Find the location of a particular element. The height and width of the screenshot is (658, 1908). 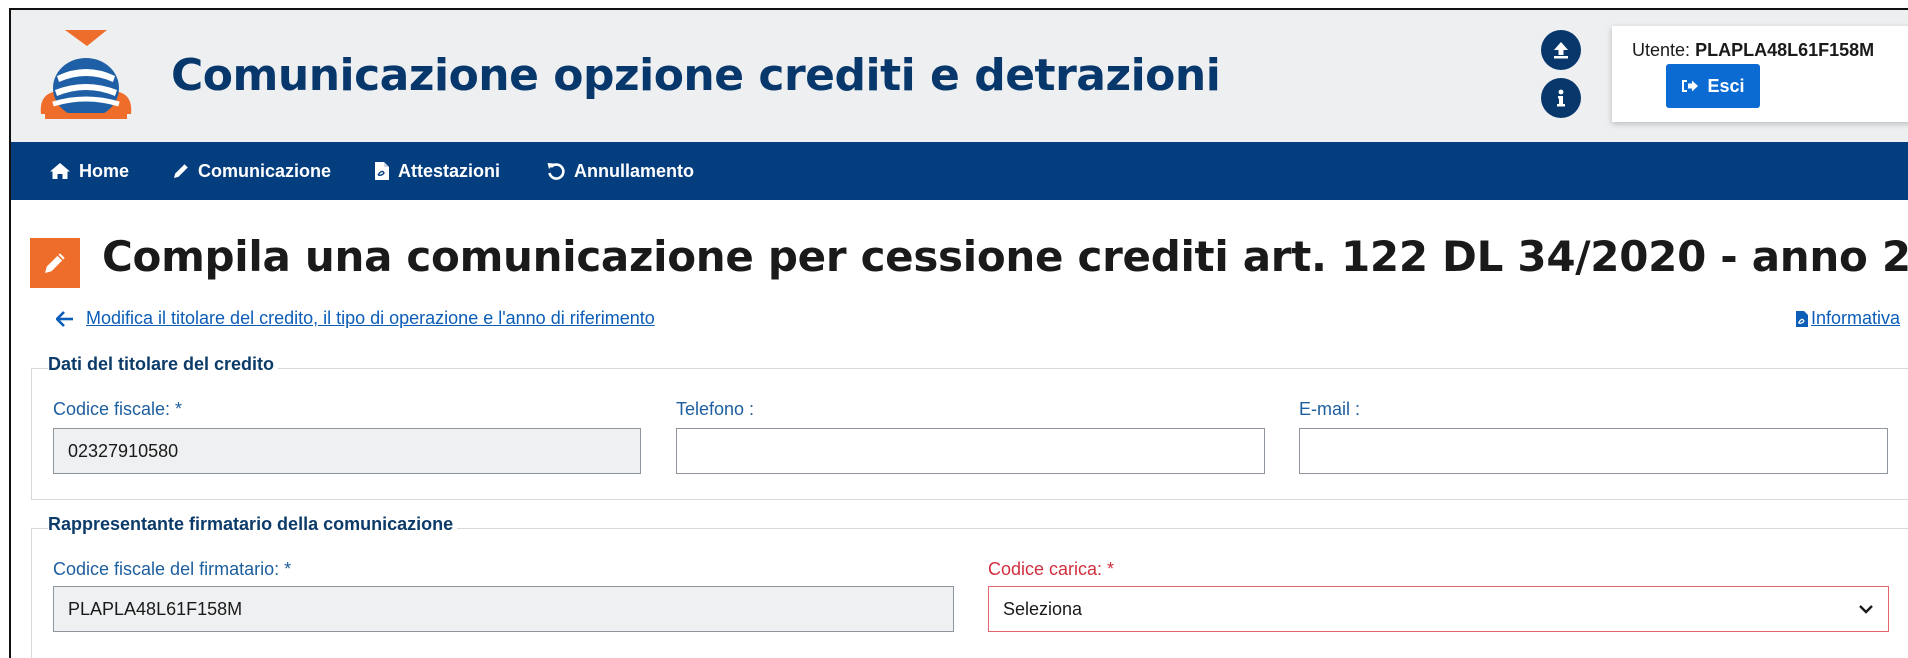

user-info: Utente: PLAPLA48L61F158M is located at coordinates (1753, 50).